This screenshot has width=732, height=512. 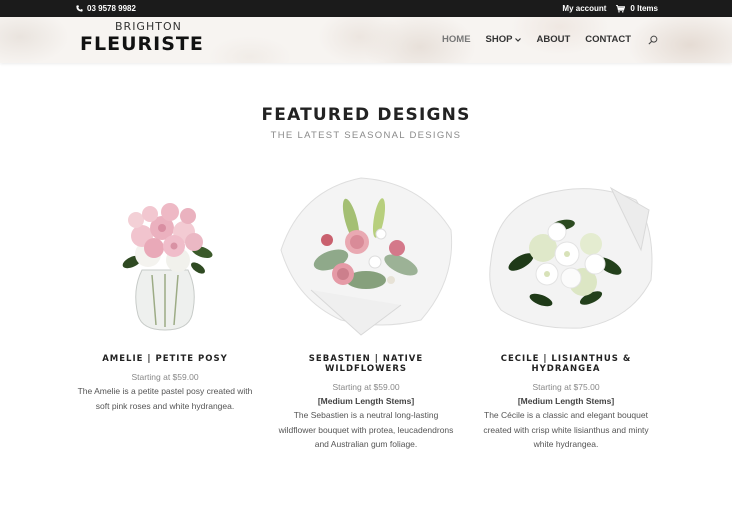 What do you see at coordinates (499, 39) in the screenshot?
I see `nav-shop-label: SHOP` at bounding box center [499, 39].